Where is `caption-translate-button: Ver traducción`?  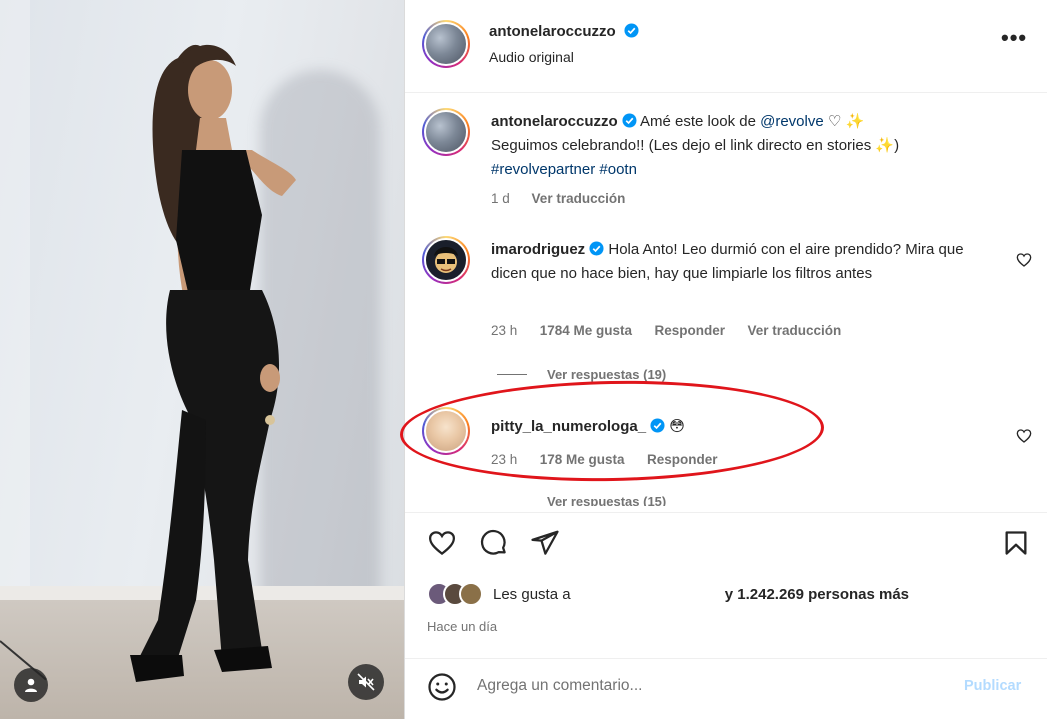
caption-translate-button: Ver traducción is located at coordinates (579, 198).